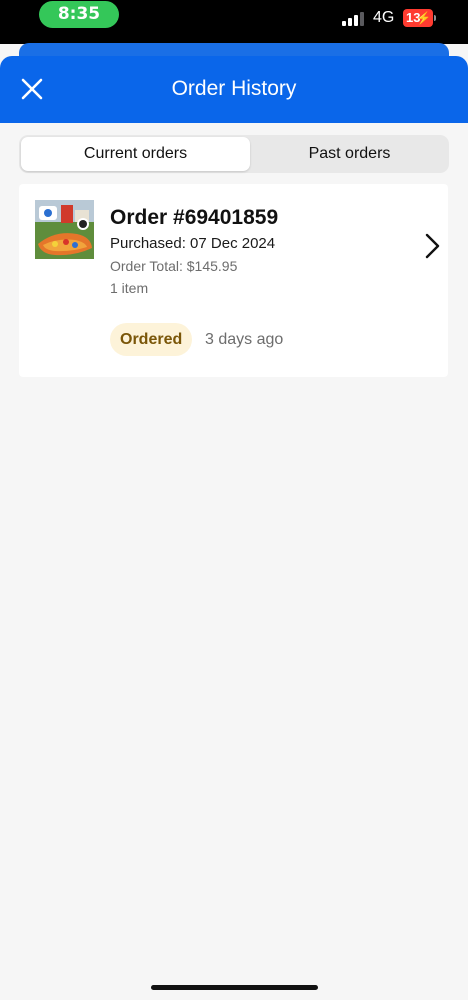  What do you see at coordinates (151, 339) in the screenshot?
I see `status-badge: Ordered` at bounding box center [151, 339].